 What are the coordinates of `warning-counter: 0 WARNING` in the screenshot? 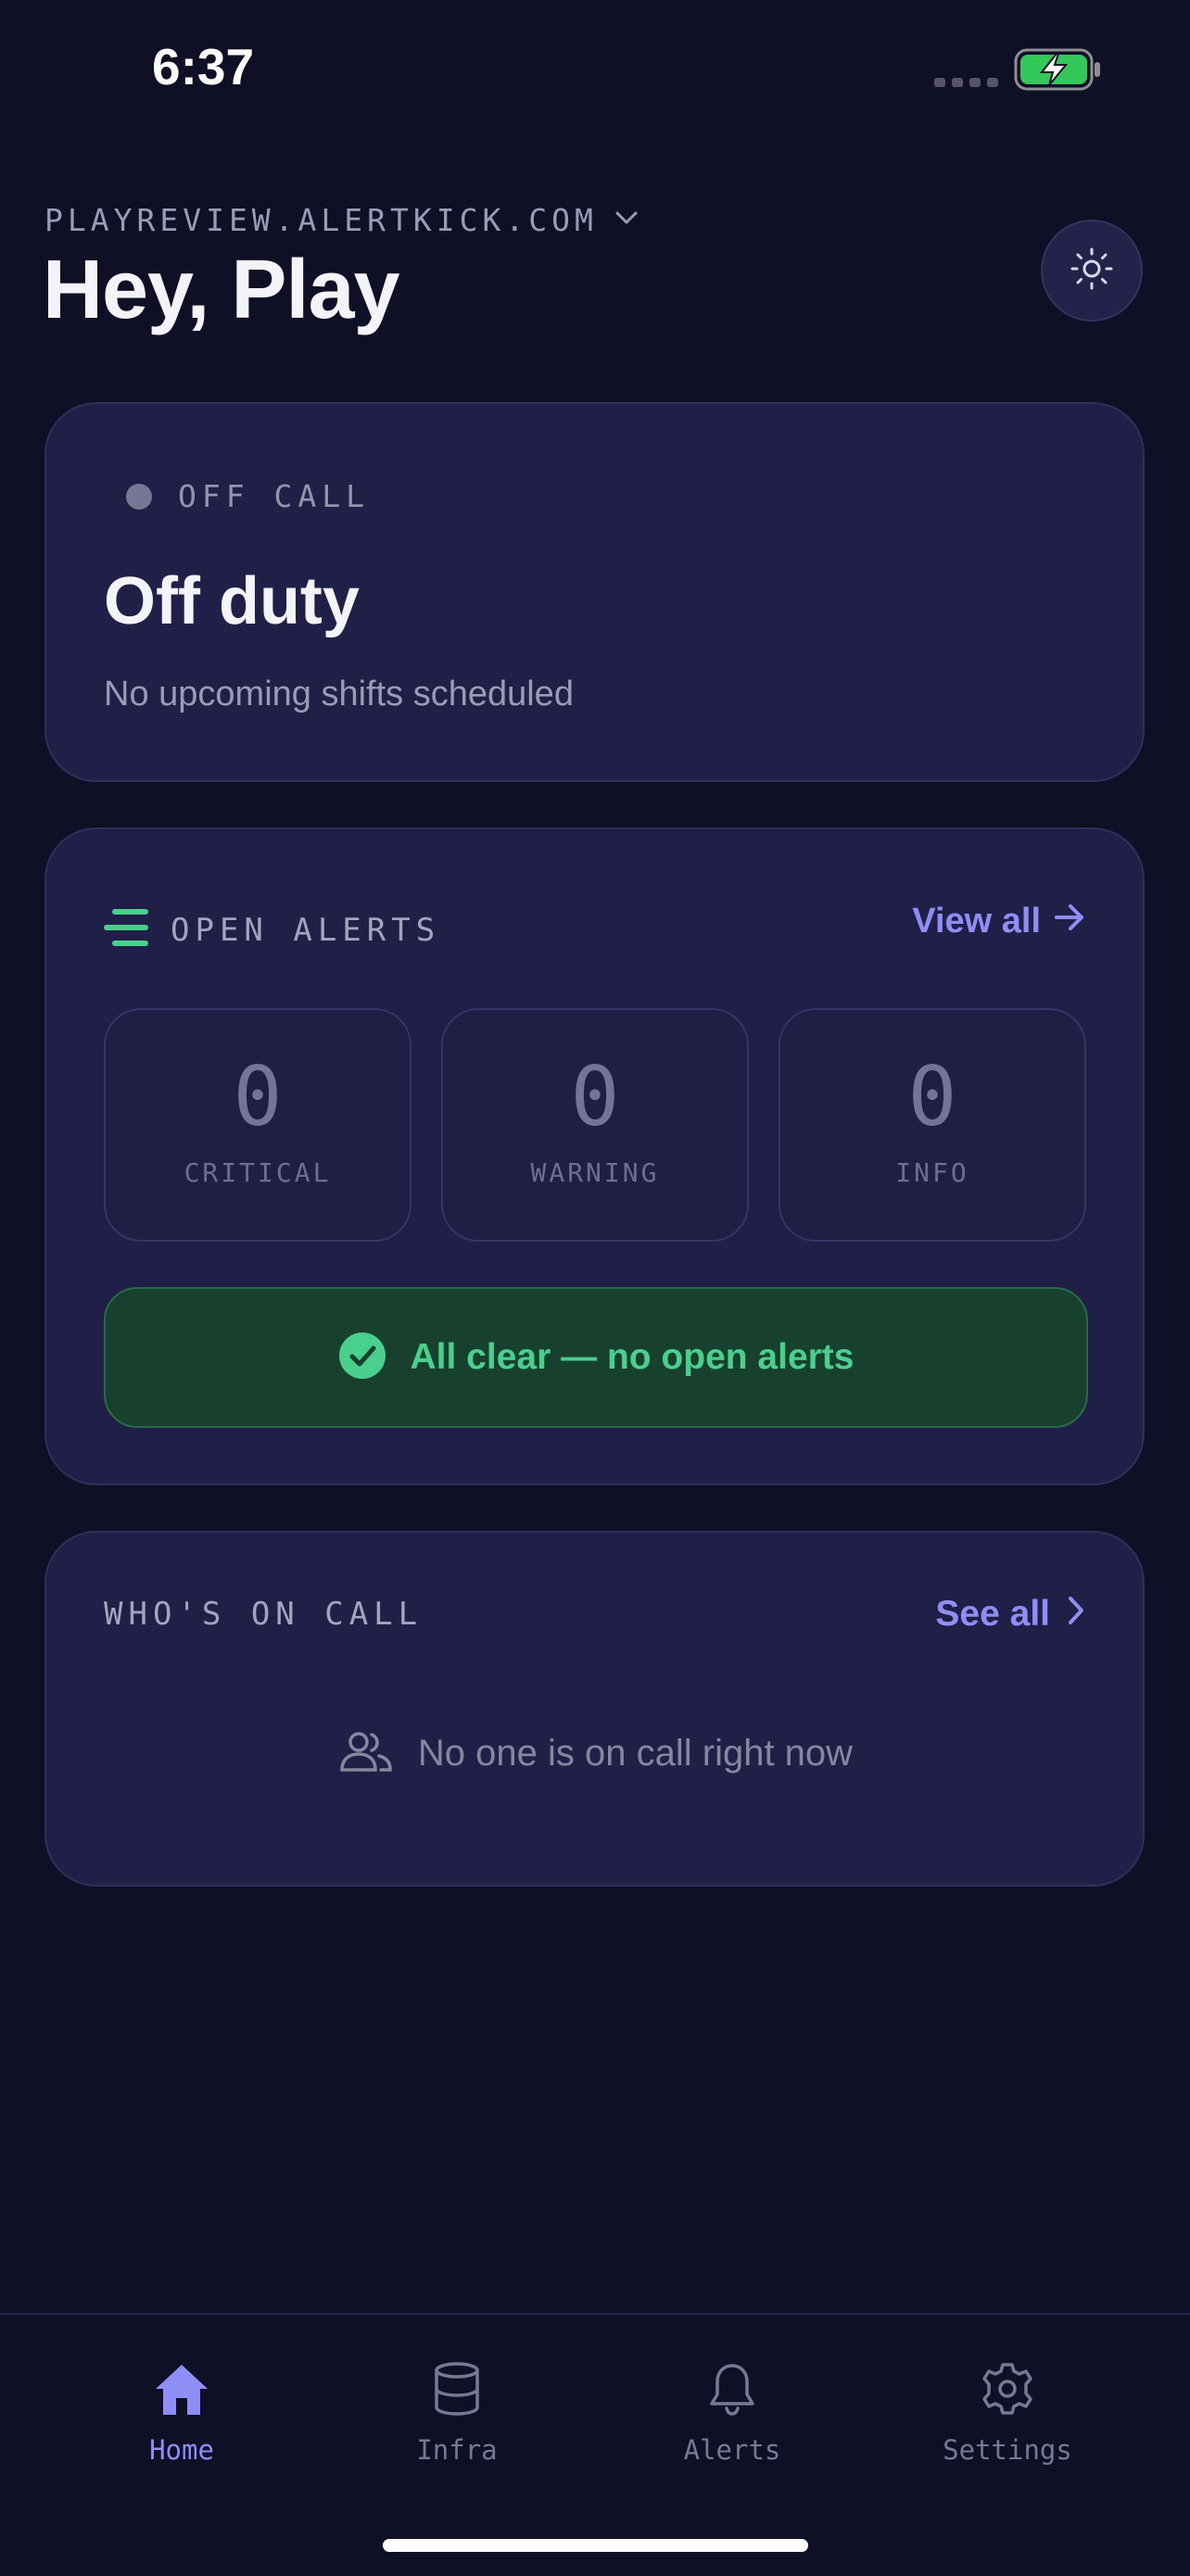 It's located at (595, 1125).